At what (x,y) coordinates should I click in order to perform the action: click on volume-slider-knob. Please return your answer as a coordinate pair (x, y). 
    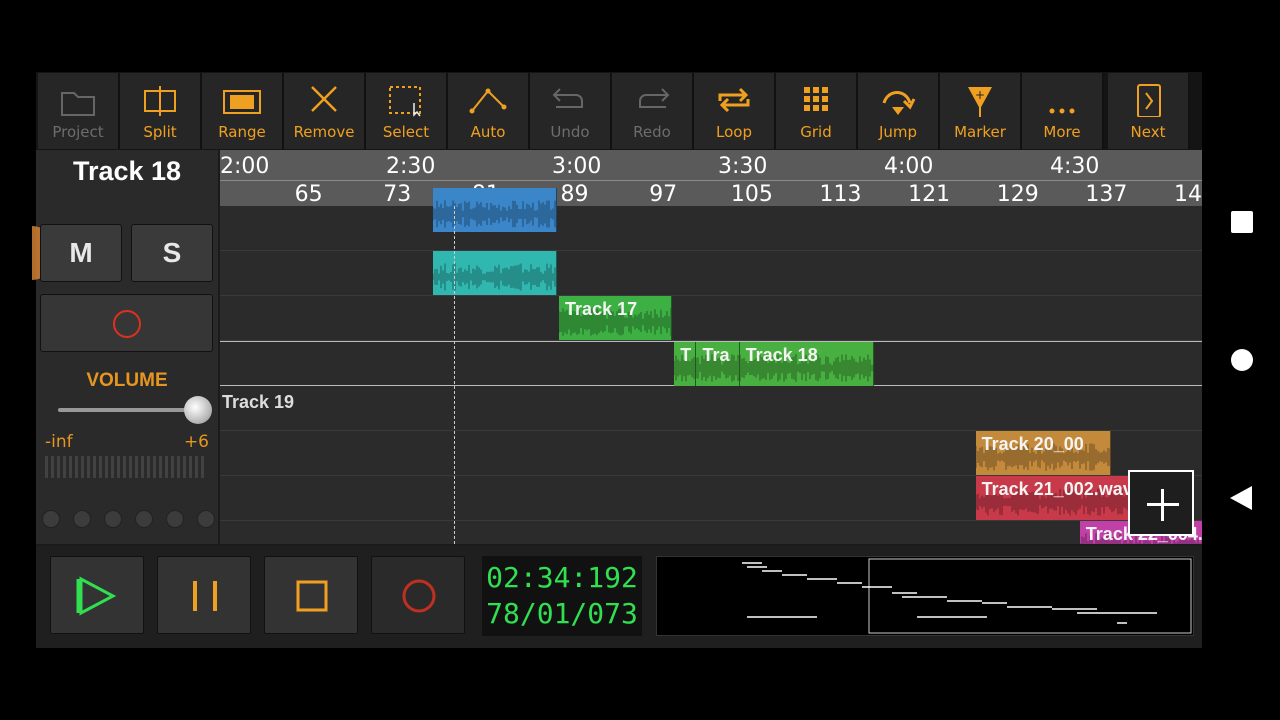
    Looking at the image, I should click on (197, 410).